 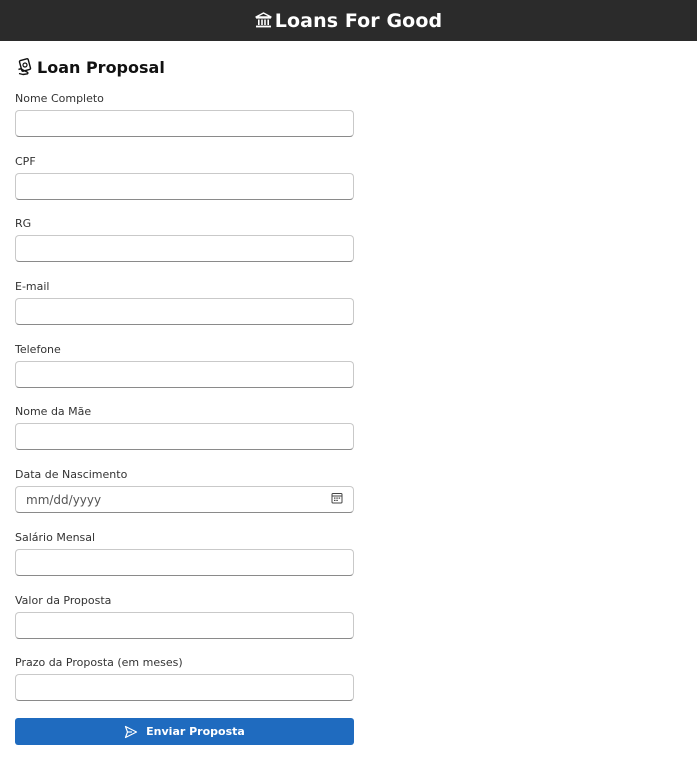 I want to click on salario-mensal-input, so click(x=184, y=562).